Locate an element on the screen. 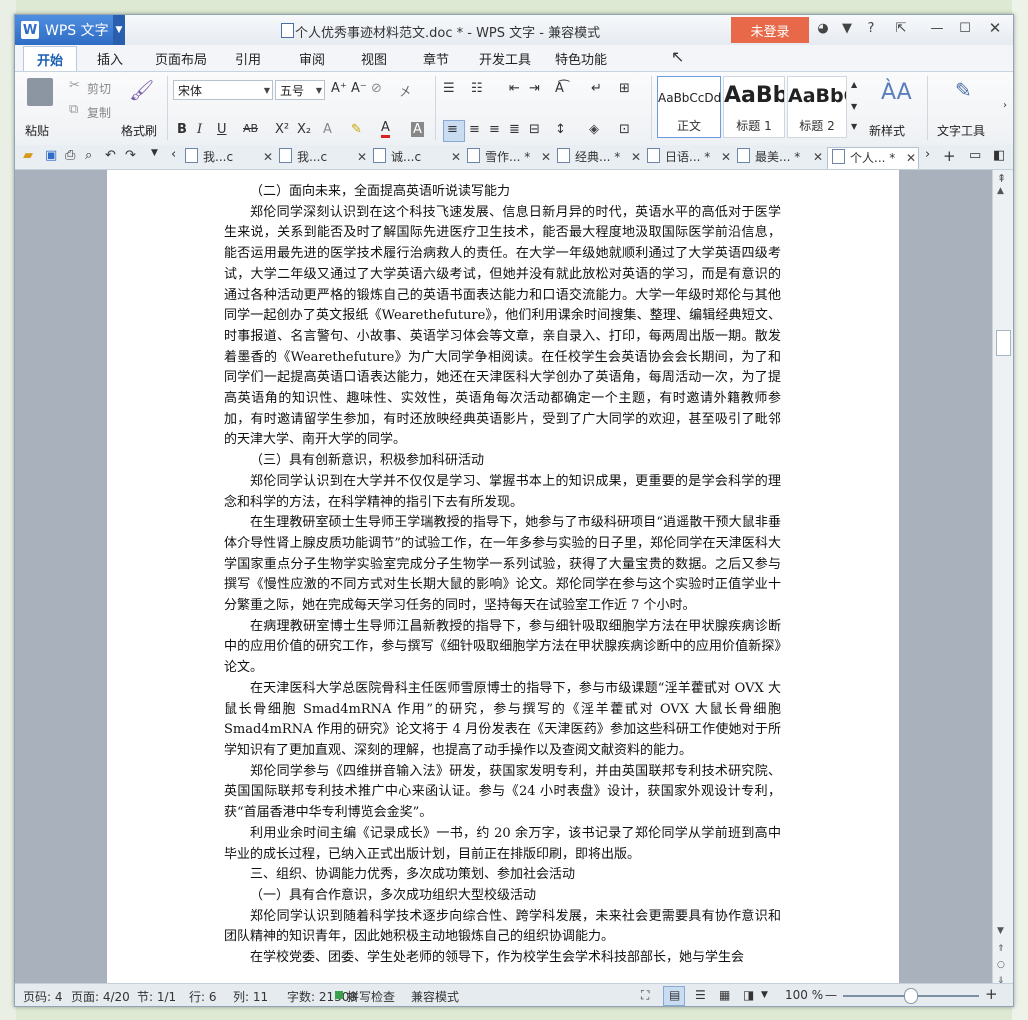  web-view-icon: ▦ is located at coordinates (724, 995).